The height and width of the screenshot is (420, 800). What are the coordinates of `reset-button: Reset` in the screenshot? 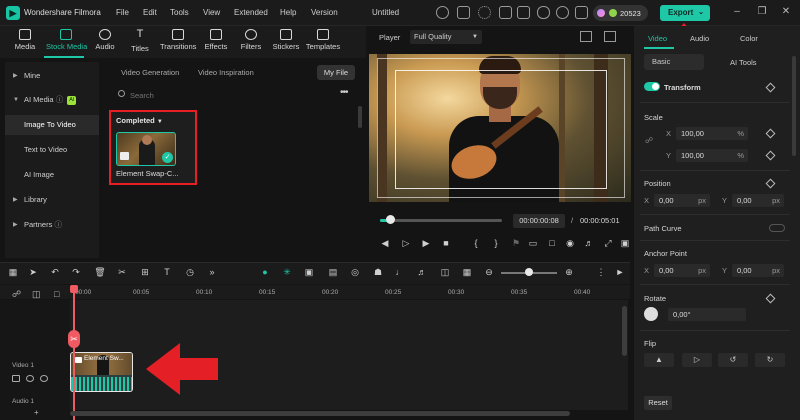 It's located at (658, 403).